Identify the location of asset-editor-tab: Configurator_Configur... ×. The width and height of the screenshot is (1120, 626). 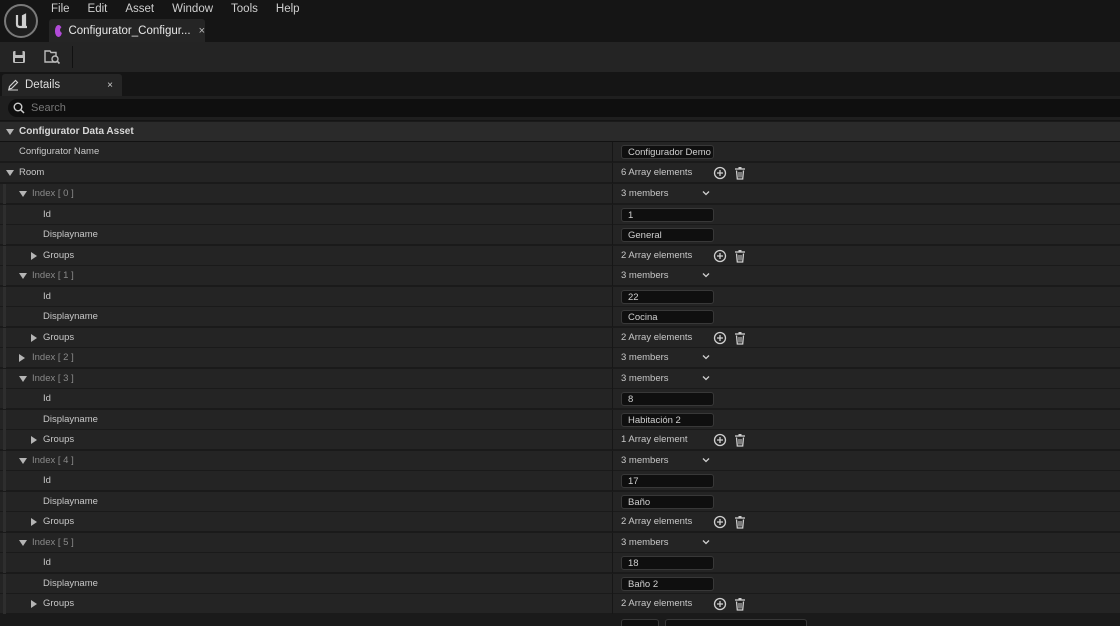
(127, 30).